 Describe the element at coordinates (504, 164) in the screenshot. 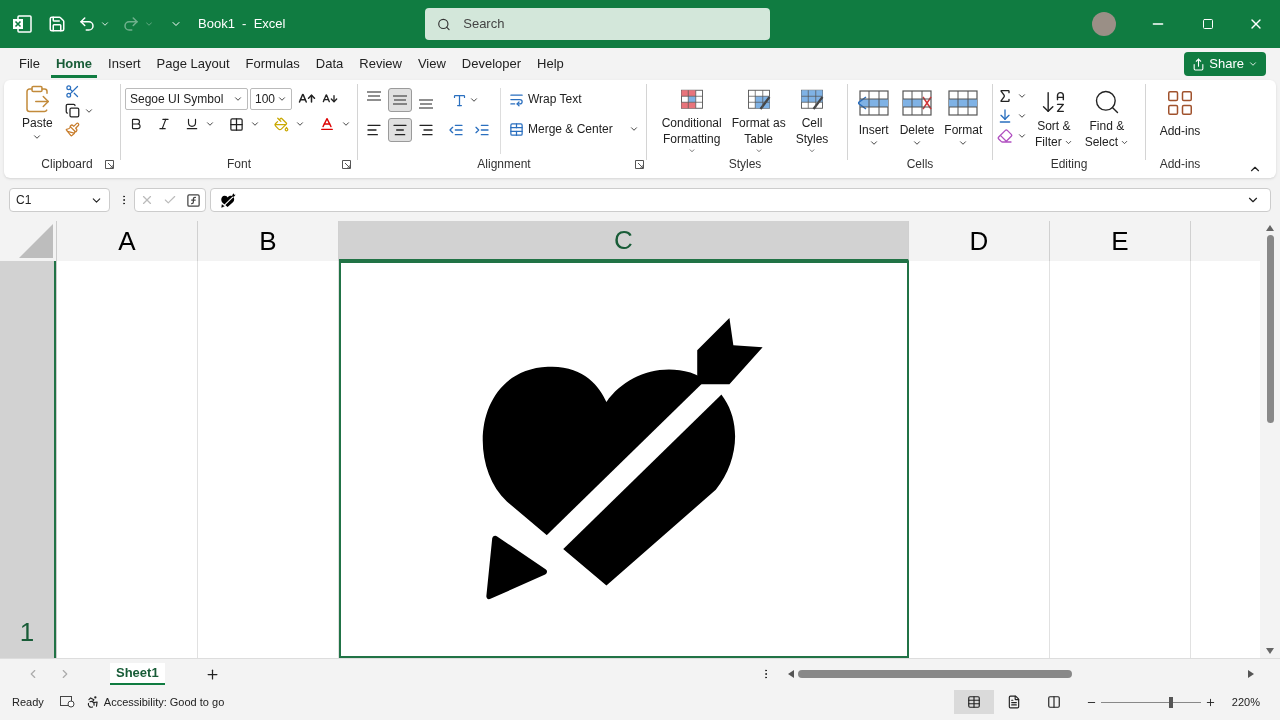

I see `group-label: Alignment` at that location.